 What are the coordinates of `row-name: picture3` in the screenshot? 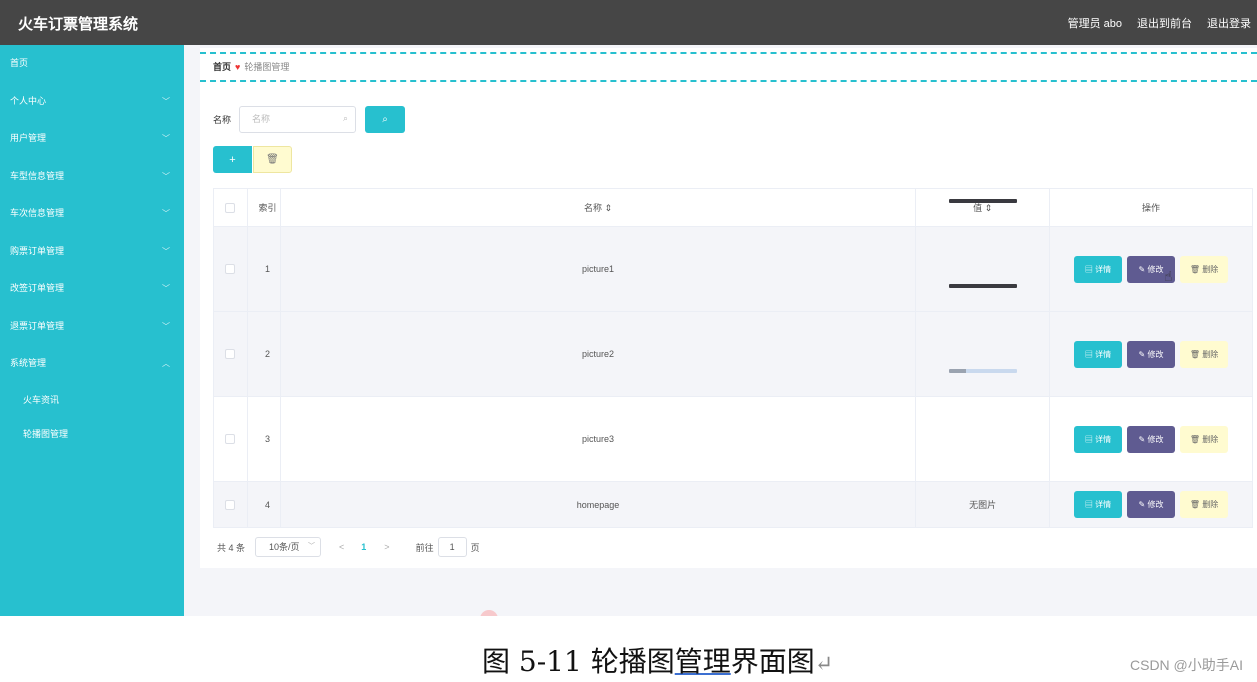 It's located at (598, 439).